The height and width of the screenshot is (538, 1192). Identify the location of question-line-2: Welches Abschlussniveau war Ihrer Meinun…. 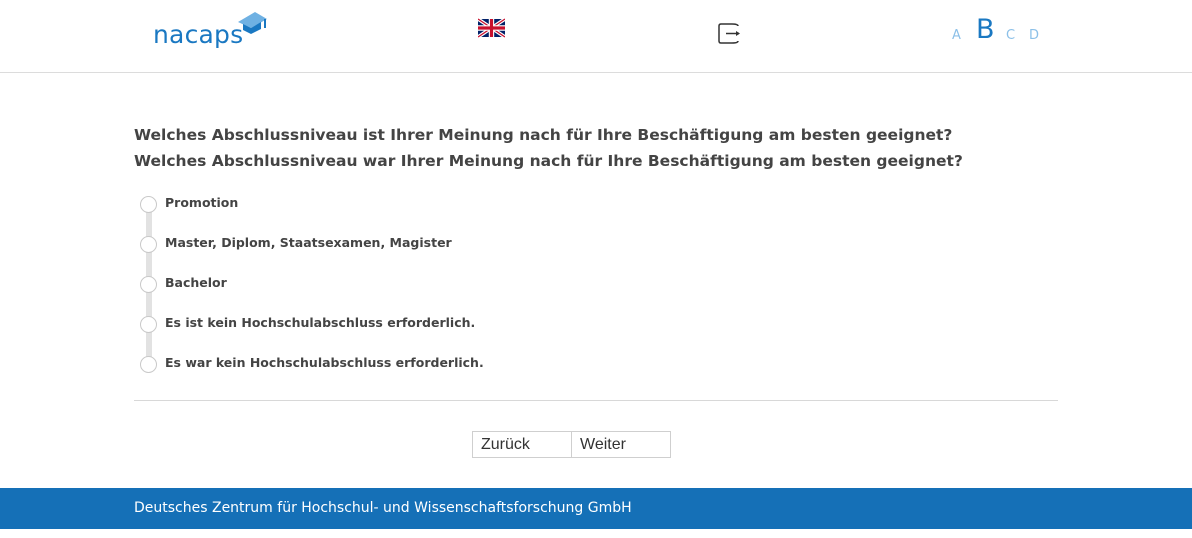
(548, 161).